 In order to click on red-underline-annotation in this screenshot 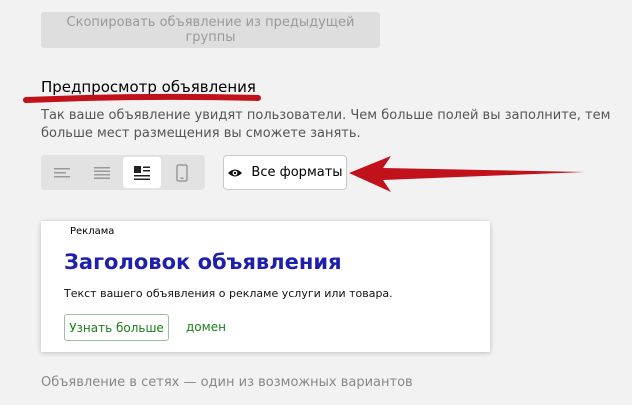, I will do `click(142, 98)`.